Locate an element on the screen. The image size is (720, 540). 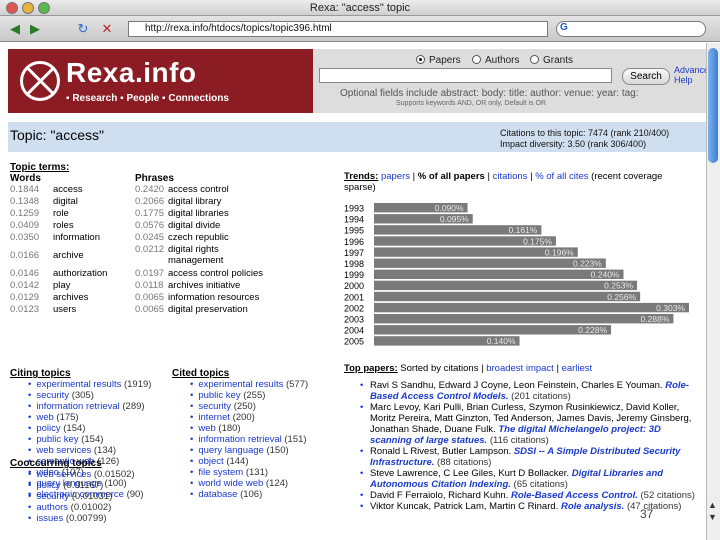
browser-search-field is located at coordinates (631, 29).